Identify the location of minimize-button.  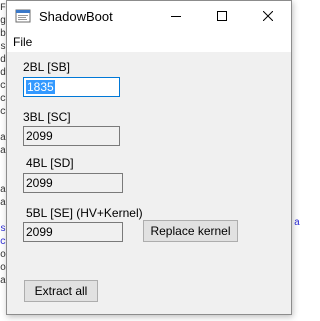
(176, 16).